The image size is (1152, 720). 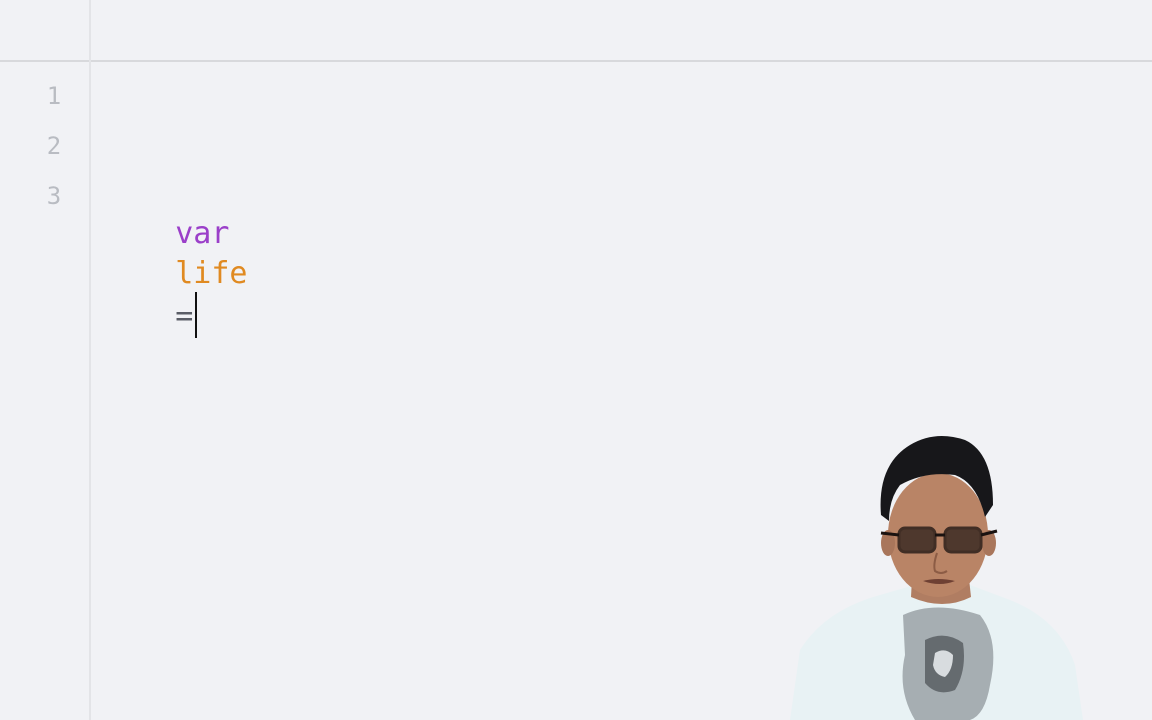 What do you see at coordinates (202, 233) in the screenshot?
I see `keyword-token: var` at bounding box center [202, 233].